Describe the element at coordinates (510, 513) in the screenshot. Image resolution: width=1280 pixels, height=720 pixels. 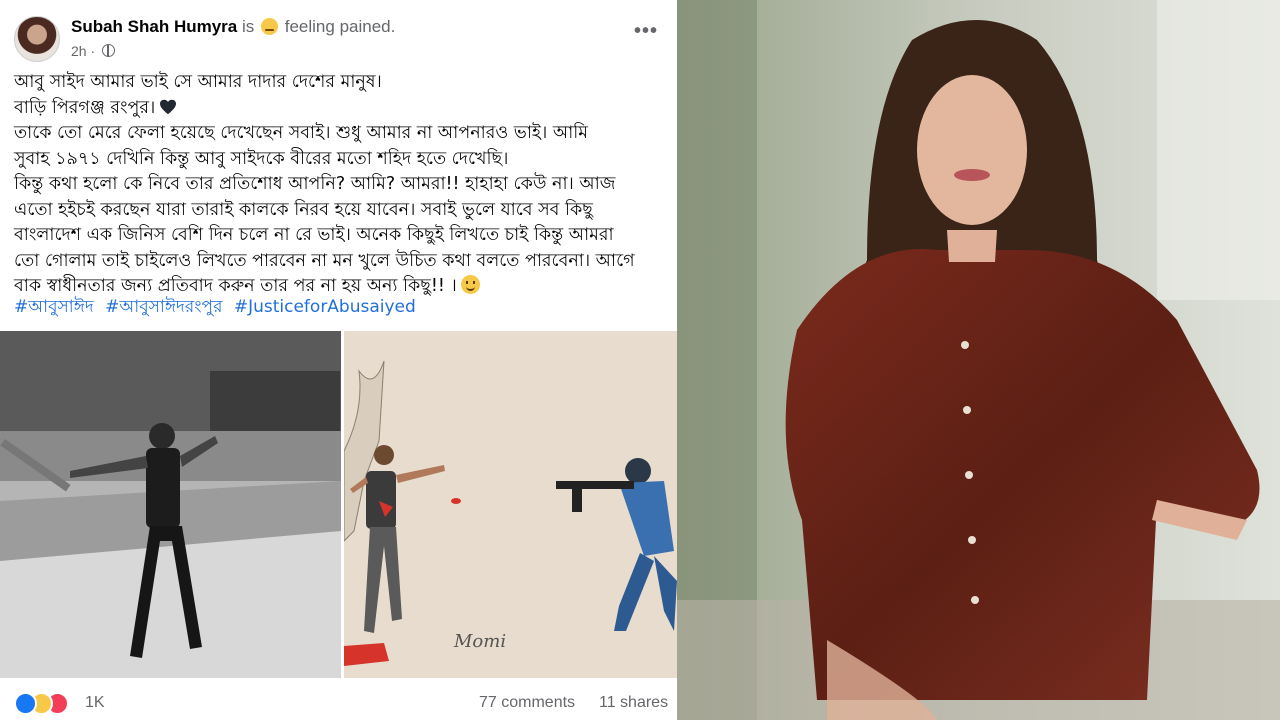
I see `illustration-scene` at that location.